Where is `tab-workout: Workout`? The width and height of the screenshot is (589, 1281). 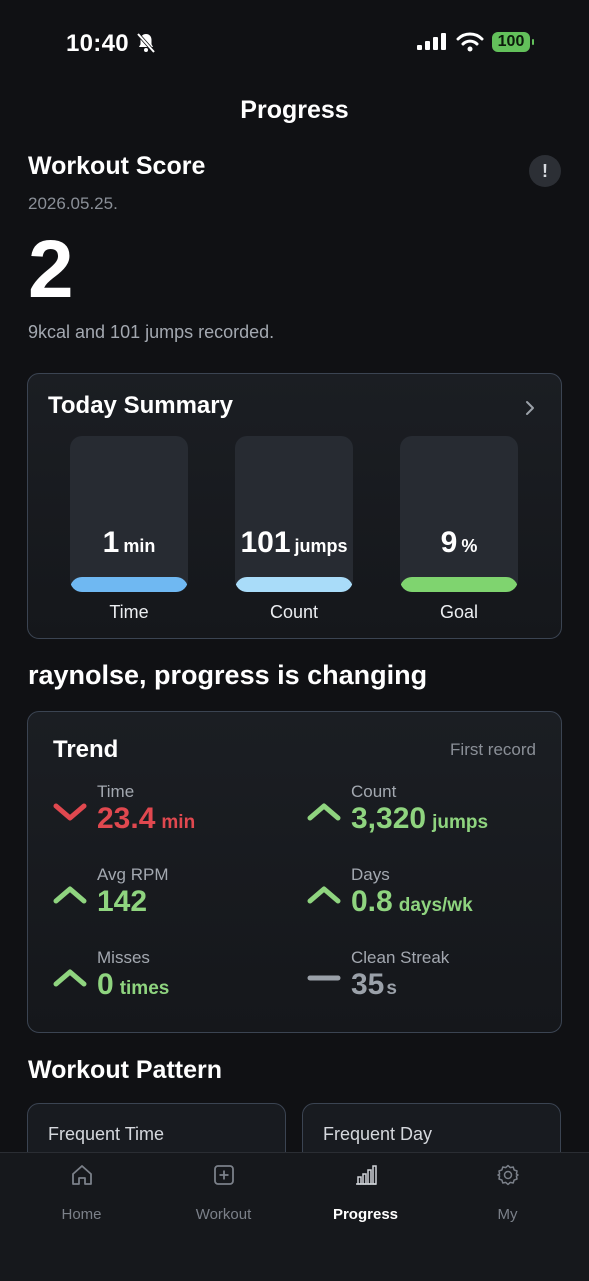 tab-workout: Workout is located at coordinates (223, 1198).